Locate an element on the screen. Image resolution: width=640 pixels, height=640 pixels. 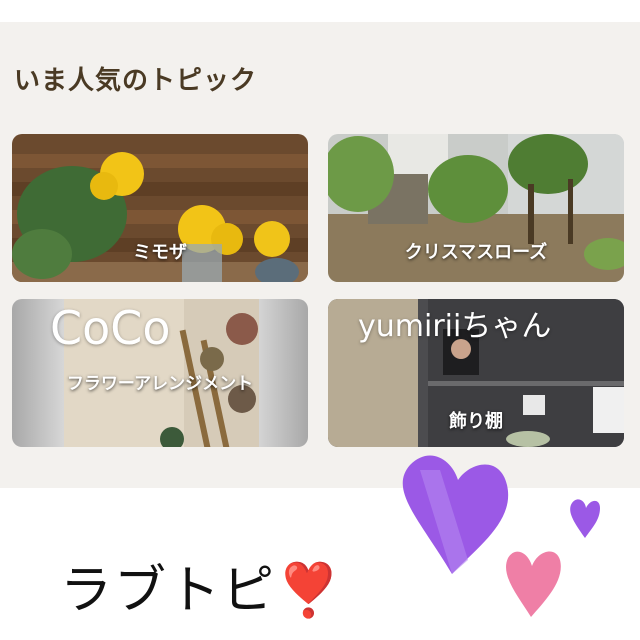
topic-card-christmas-rose: クリスマスローズ is located at coordinates (476, 208).